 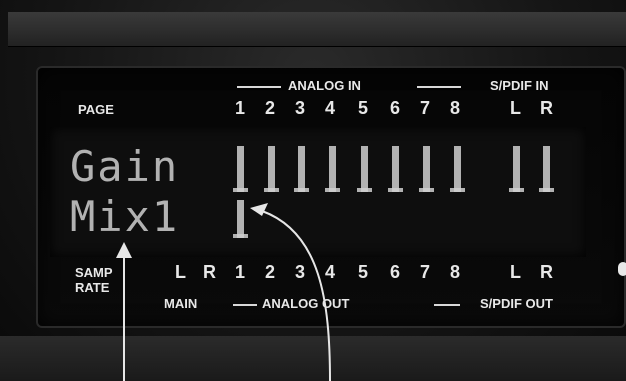 What do you see at coordinates (259, 209) in the screenshot?
I see `mix-callout-arrowhead` at bounding box center [259, 209].